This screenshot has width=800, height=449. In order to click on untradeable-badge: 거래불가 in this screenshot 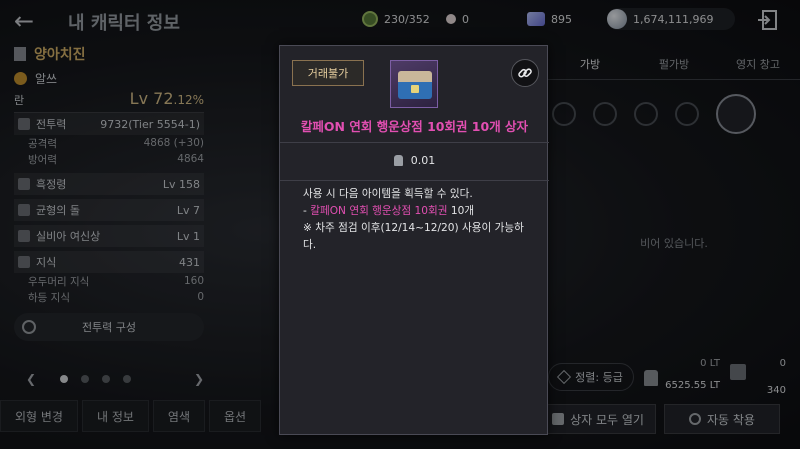, I will do `click(328, 73)`.